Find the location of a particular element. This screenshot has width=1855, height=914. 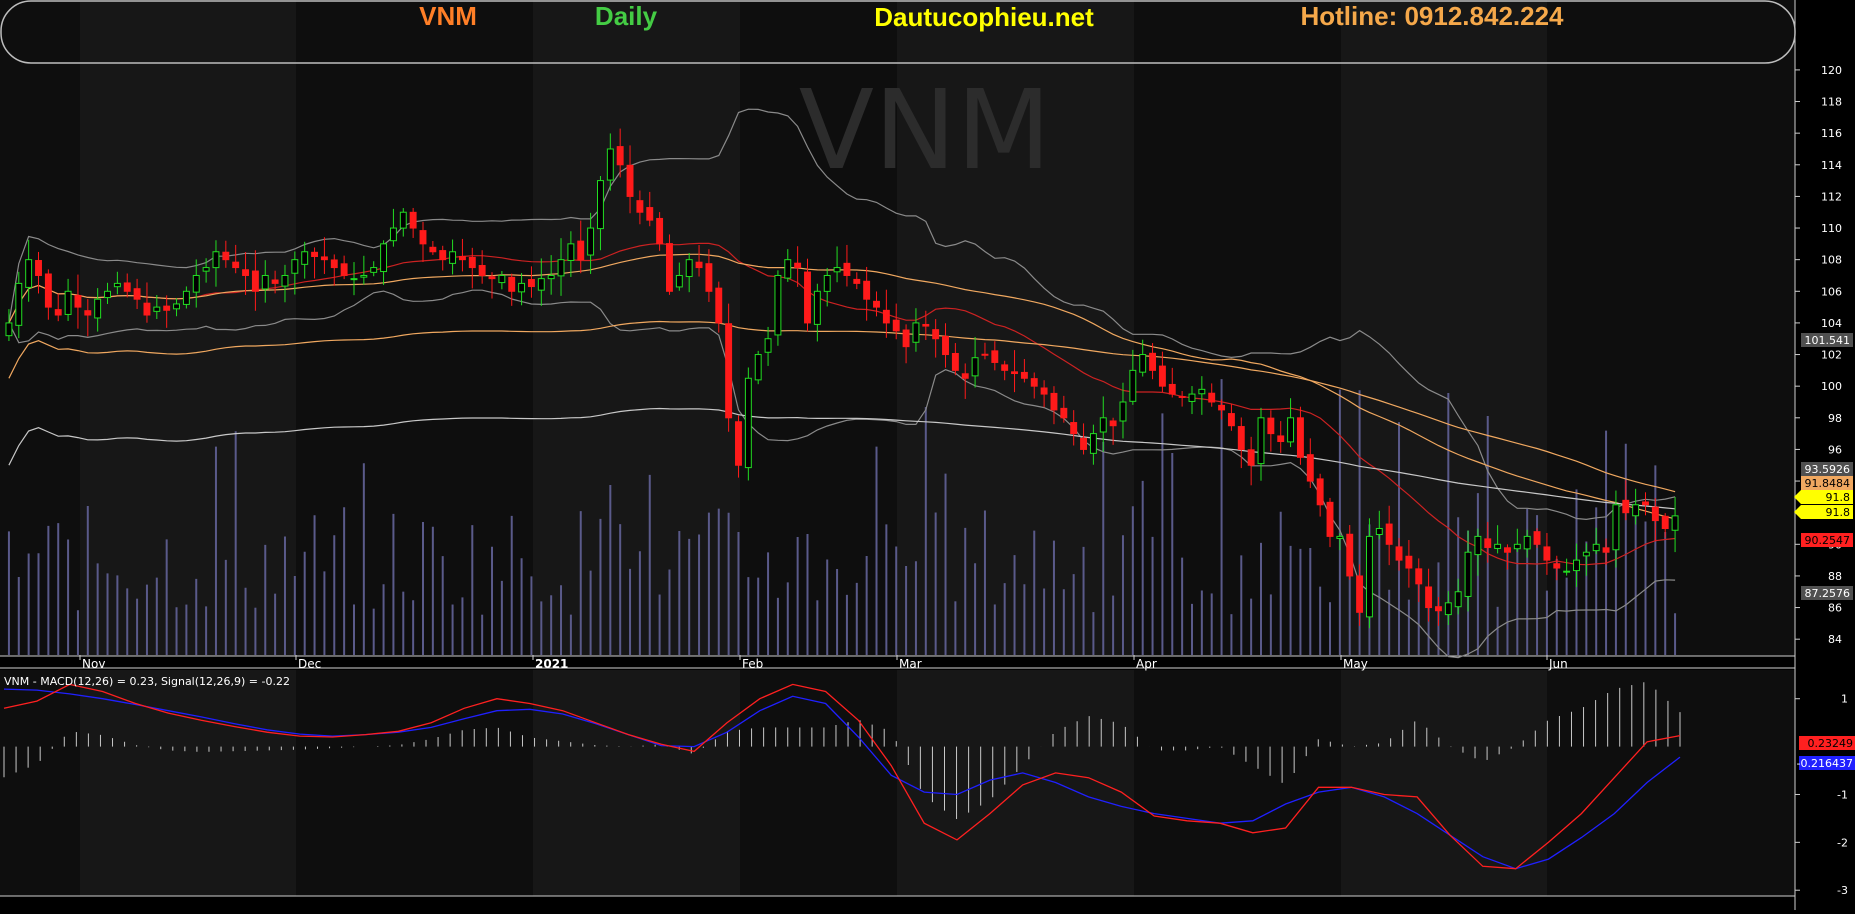

x-tick-label: May is located at coordinates (1355, 664).